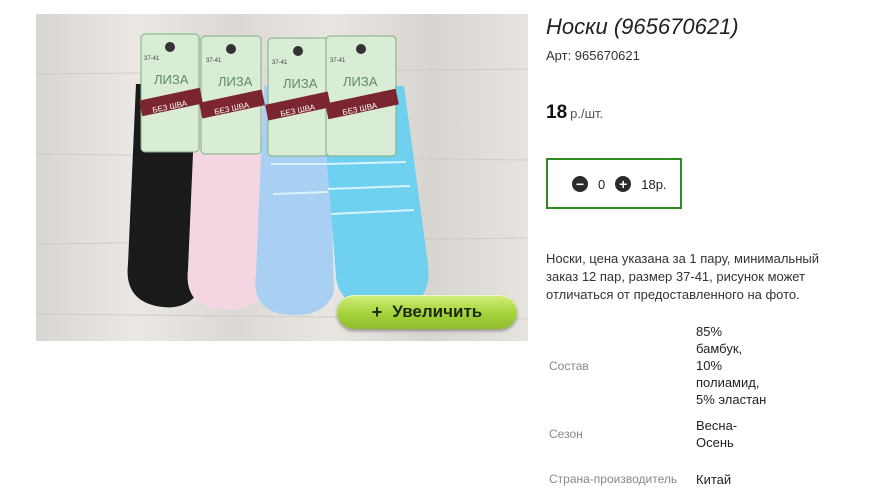 Image resolution: width=879 pixels, height=499 pixels. I want to click on zoom-button: + Увеличить, so click(427, 312).